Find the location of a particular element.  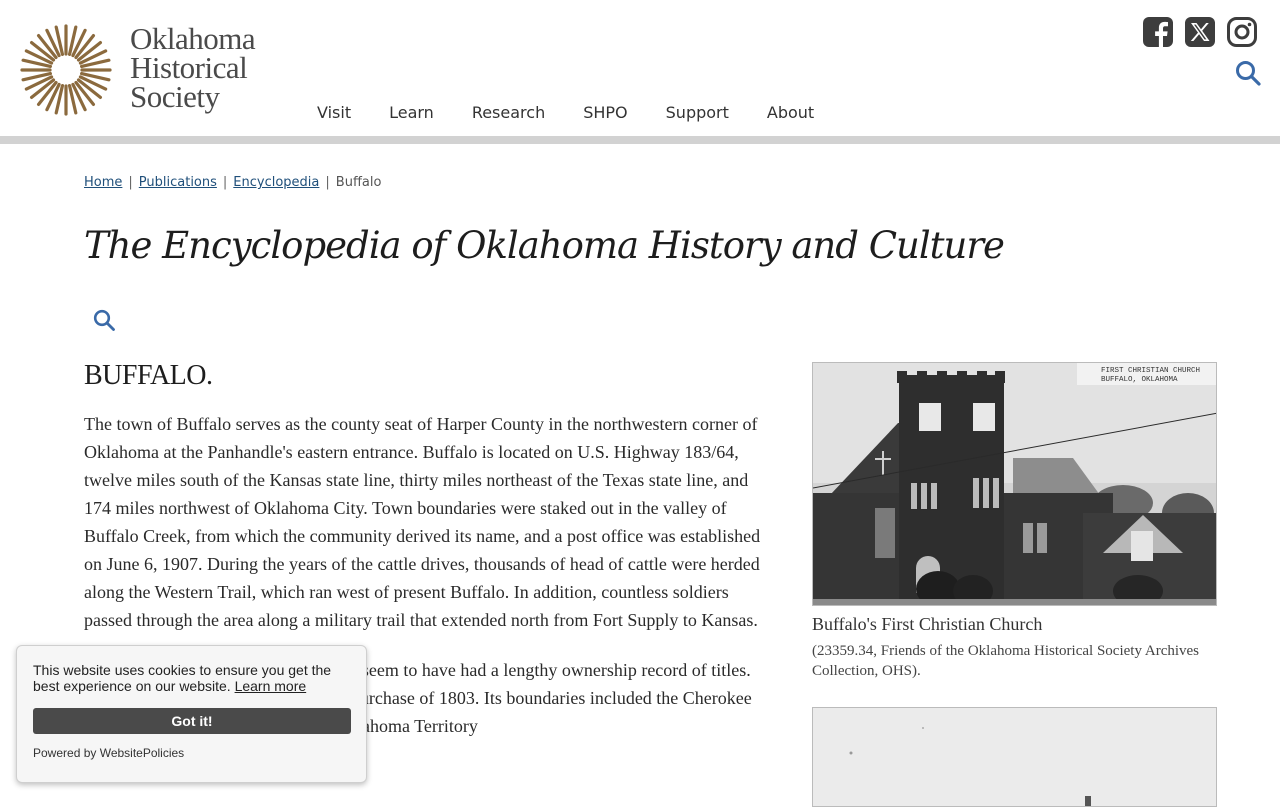

second-photo-image is located at coordinates (1014, 757).